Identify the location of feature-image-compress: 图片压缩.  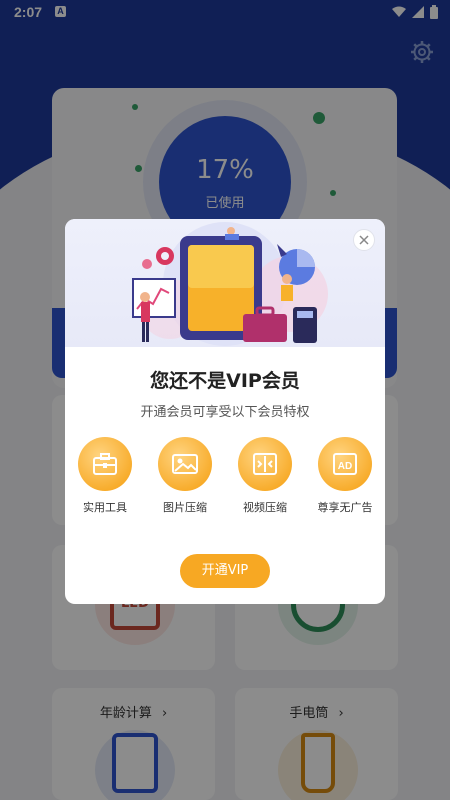
(185, 476).